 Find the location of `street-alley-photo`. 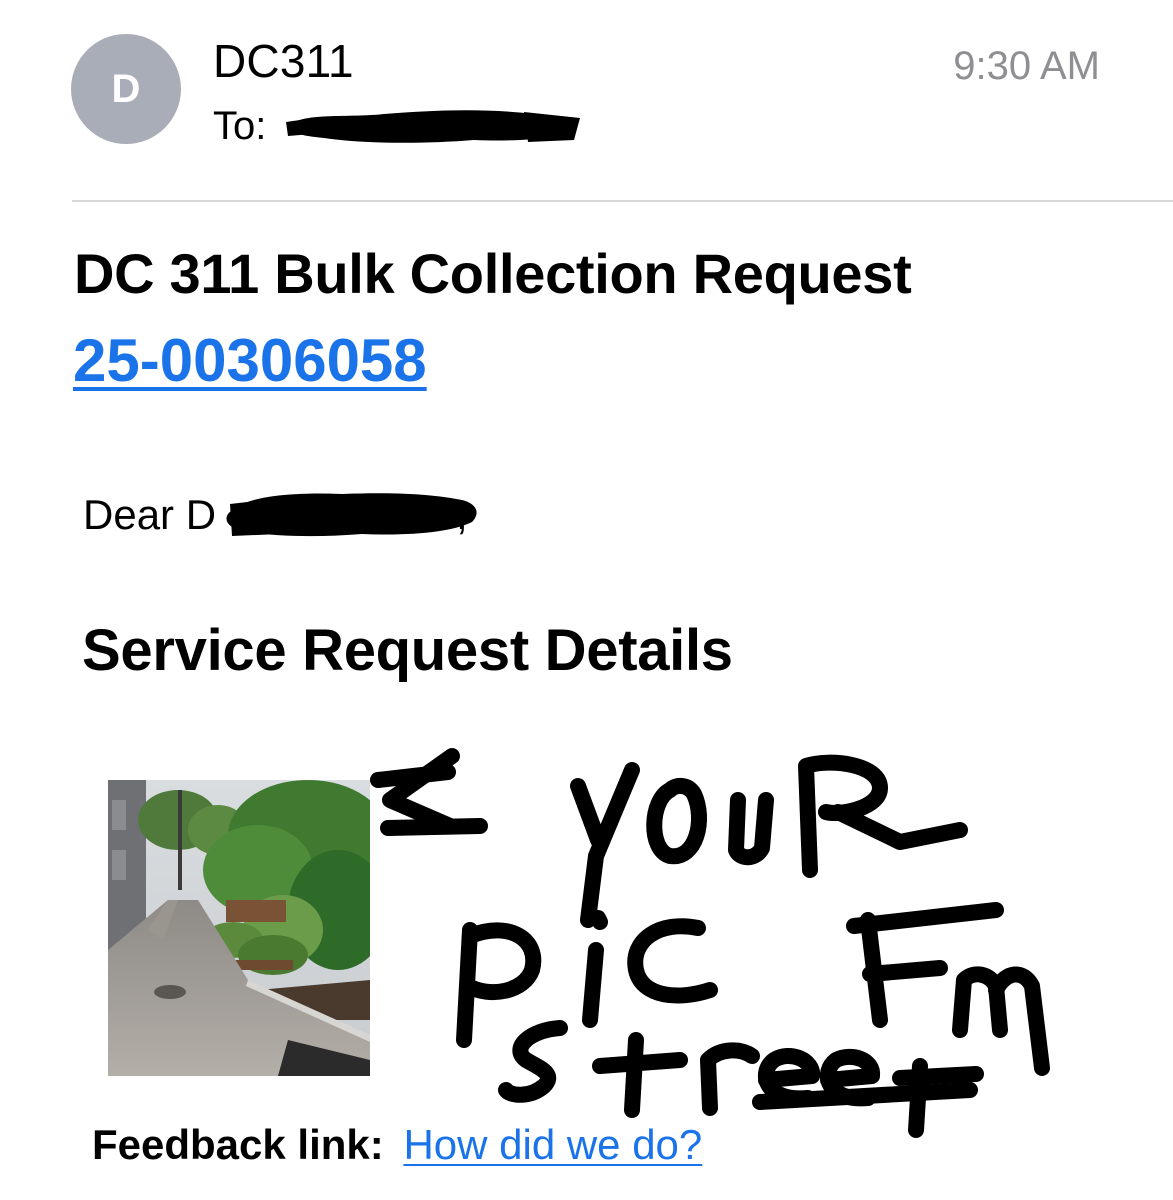

street-alley-photo is located at coordinates (239, 928).